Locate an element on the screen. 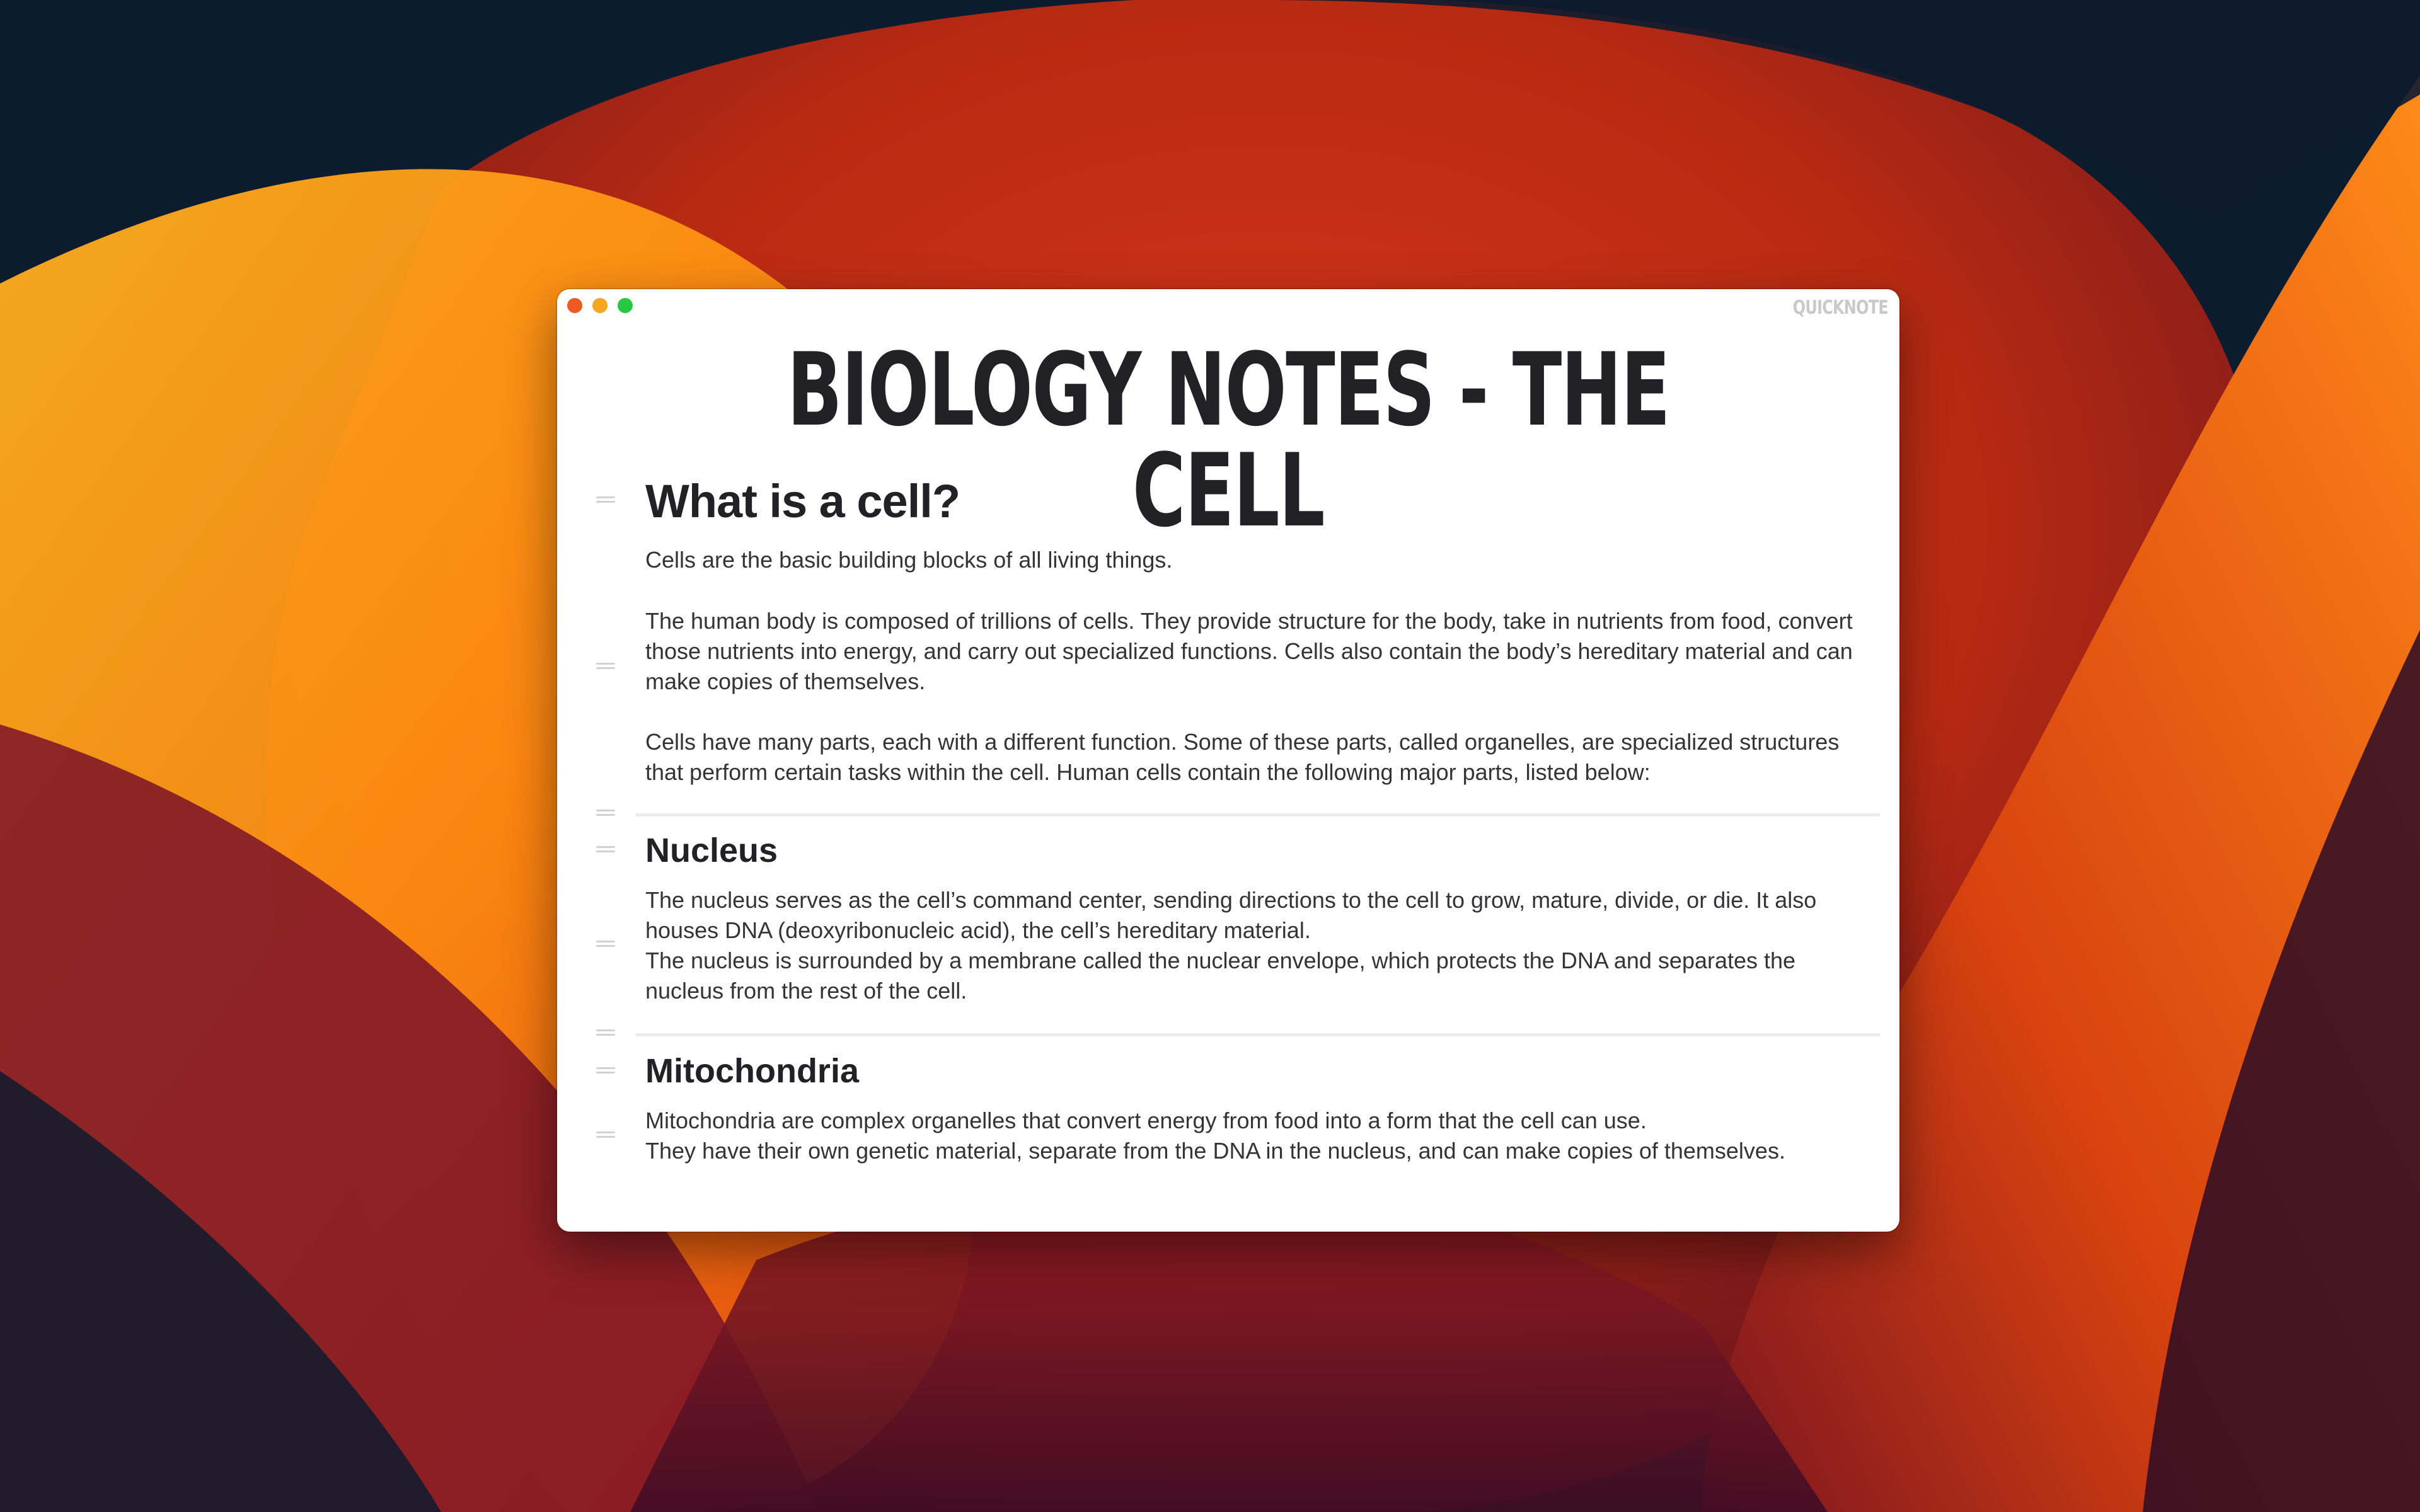 The image size is (2420, 1512). section-heading-what-is-a-cell: What is a cell? is located at coordinates (803, 501).